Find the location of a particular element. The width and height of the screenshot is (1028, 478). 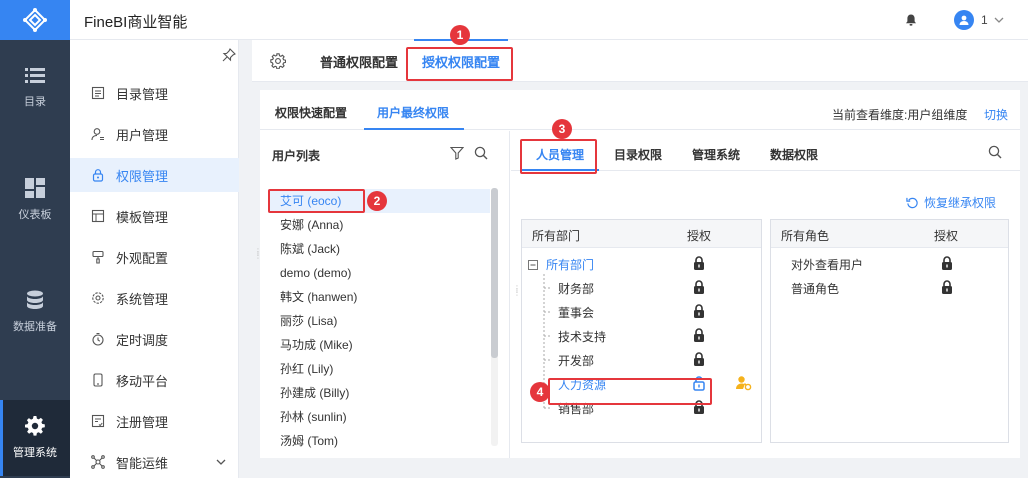

role-permission-box: 所有角色 授权 对外查看用户 普通角色 is located at coordinates (889, 331).